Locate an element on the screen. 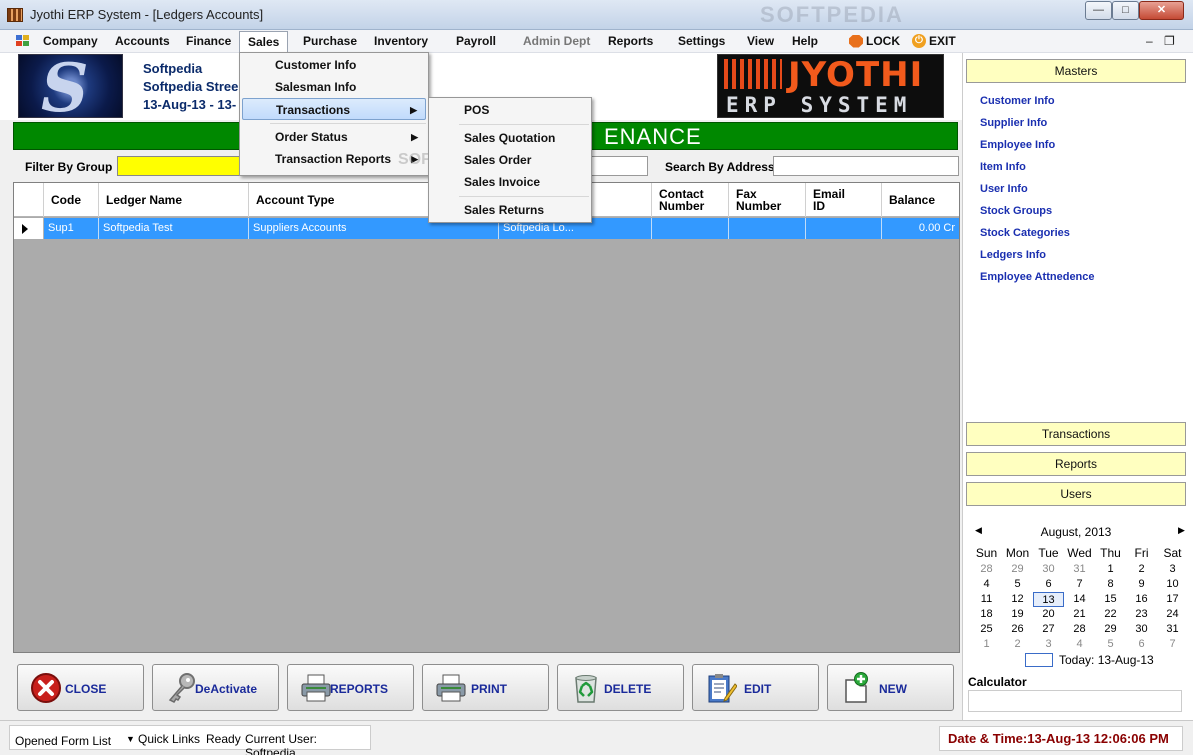 The image size is (1193, 755). calendar-day: 2 is located at coordinates (1141, 569).